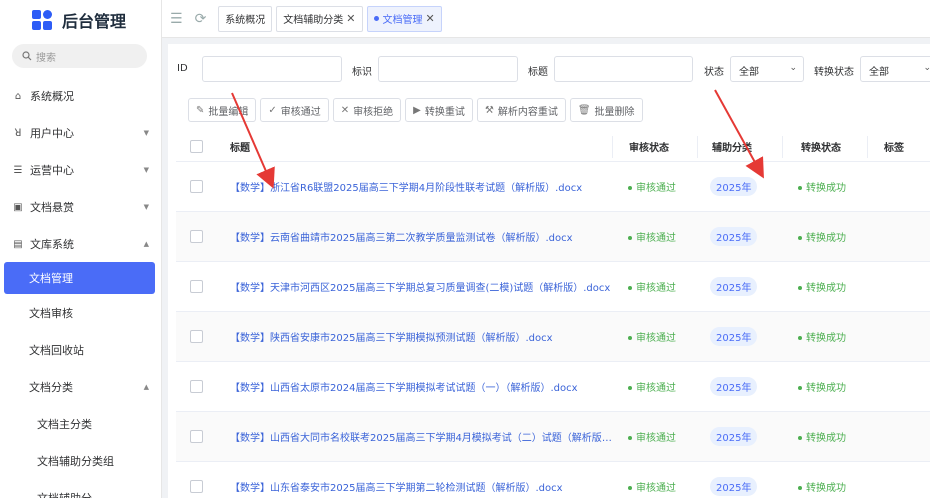  I want to click on tab-label: 系统概况, so click(245, 20).